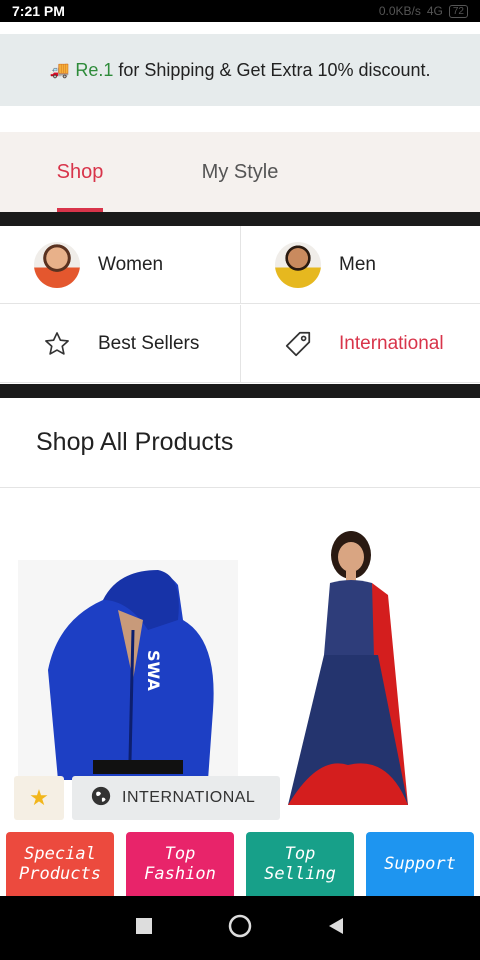 The image size is (480, 960). I want to click on status-bar: 7:21 PM 0.0KB/s 4G 72, so click(240, 11).